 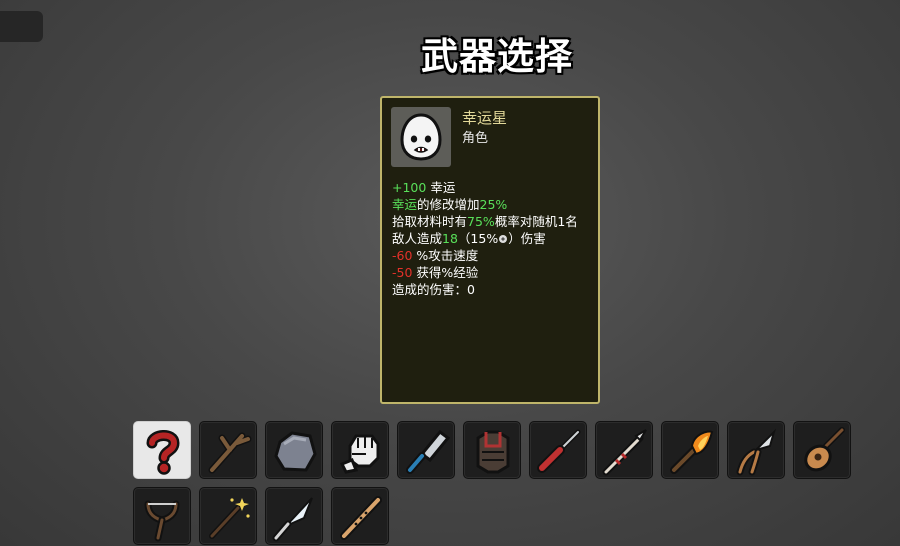 I want to click on torch-icon, so click(x=692, y=452).